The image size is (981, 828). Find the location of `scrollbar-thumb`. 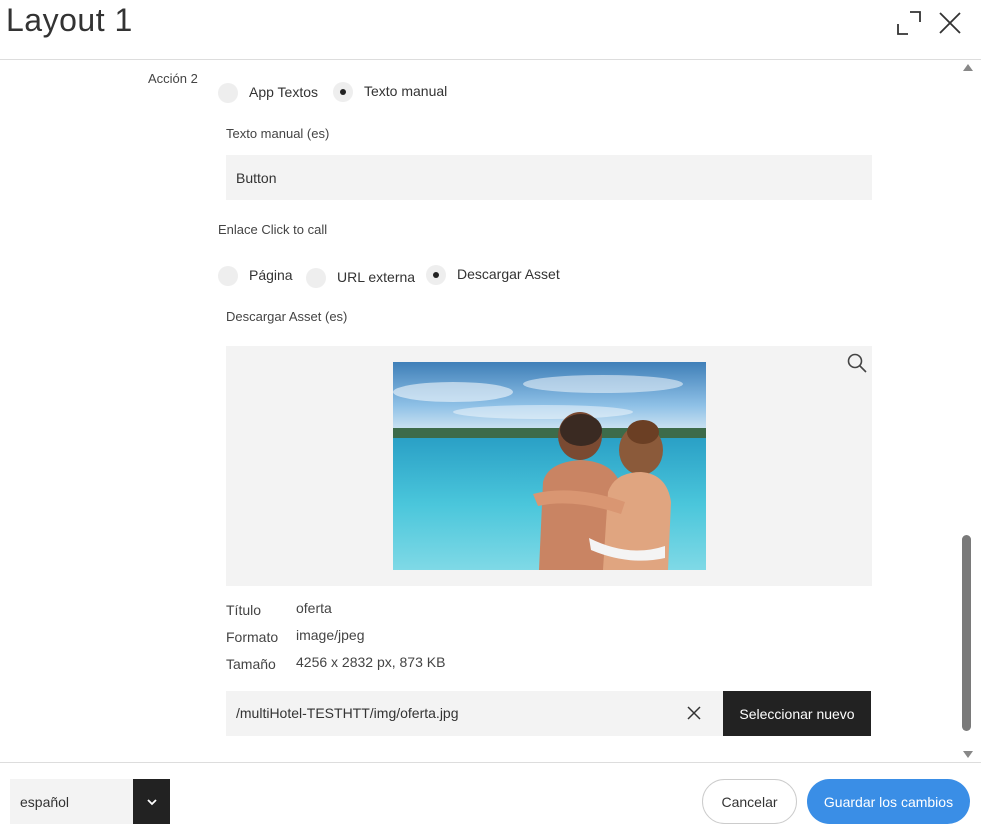

scrollbar-thumb is located at coordinates (966, 633).